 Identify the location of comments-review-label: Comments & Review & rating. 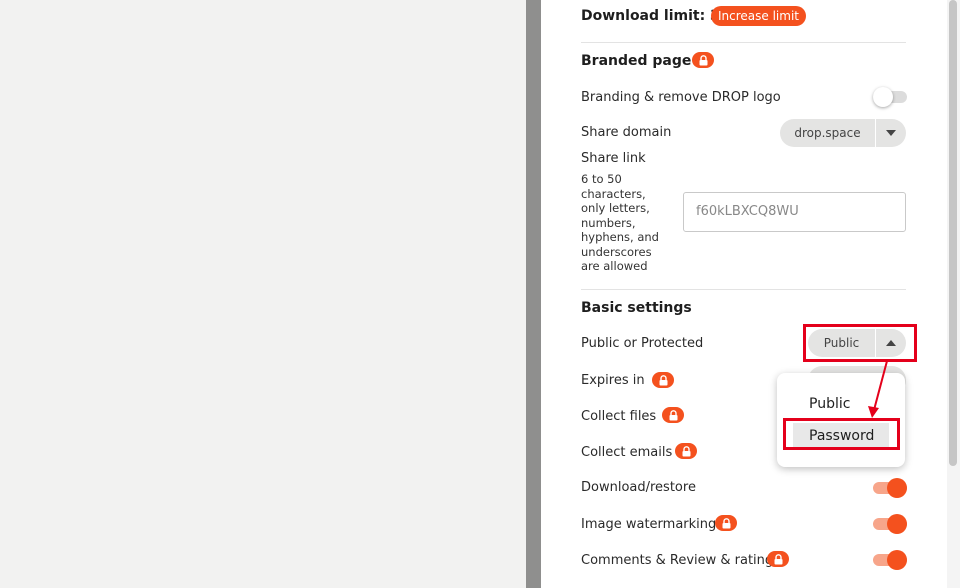
(677, 560).